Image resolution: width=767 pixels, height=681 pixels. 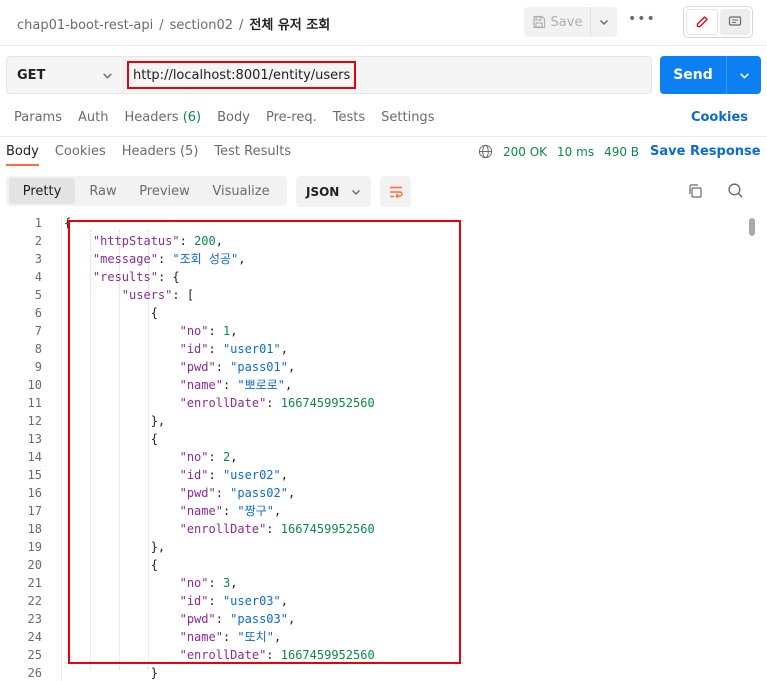 I want to click on line-number: 3, so click(x=38, y=259).